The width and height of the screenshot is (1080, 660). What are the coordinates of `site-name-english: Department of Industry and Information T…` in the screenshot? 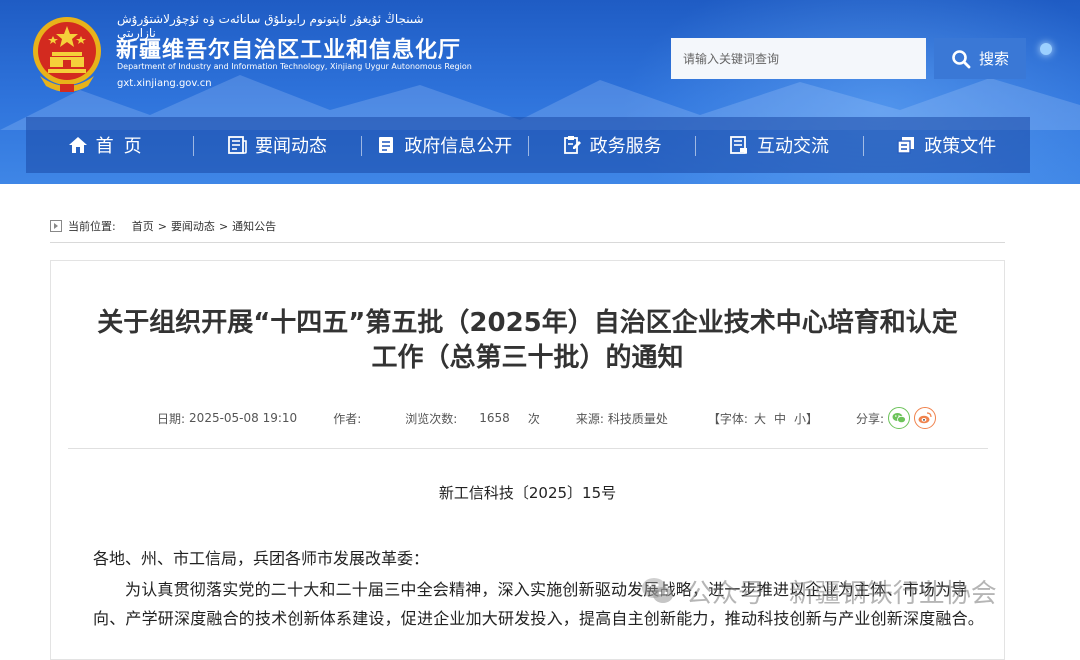 It's located at (294, 66).